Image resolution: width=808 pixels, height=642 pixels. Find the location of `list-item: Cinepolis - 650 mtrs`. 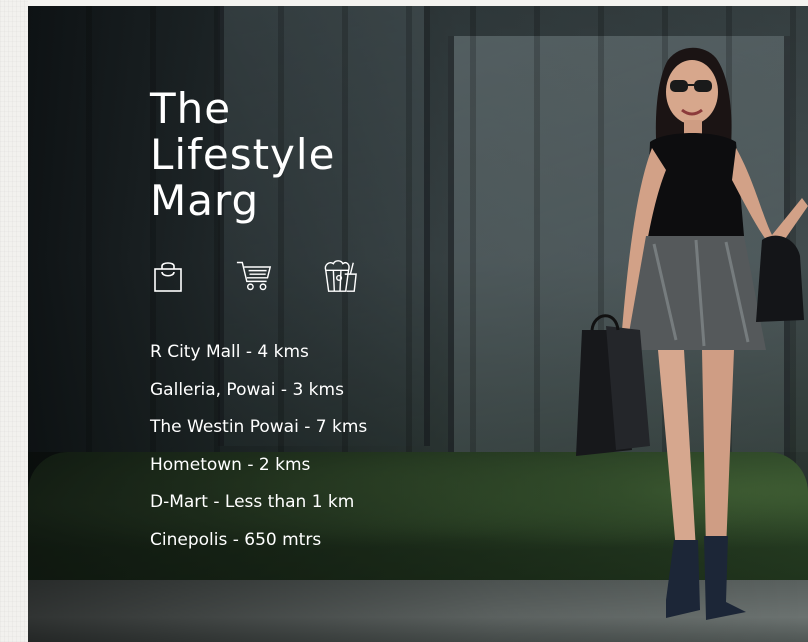

list-item: Cinepolis - 650 mtrs is located at coordinates (236, 539).